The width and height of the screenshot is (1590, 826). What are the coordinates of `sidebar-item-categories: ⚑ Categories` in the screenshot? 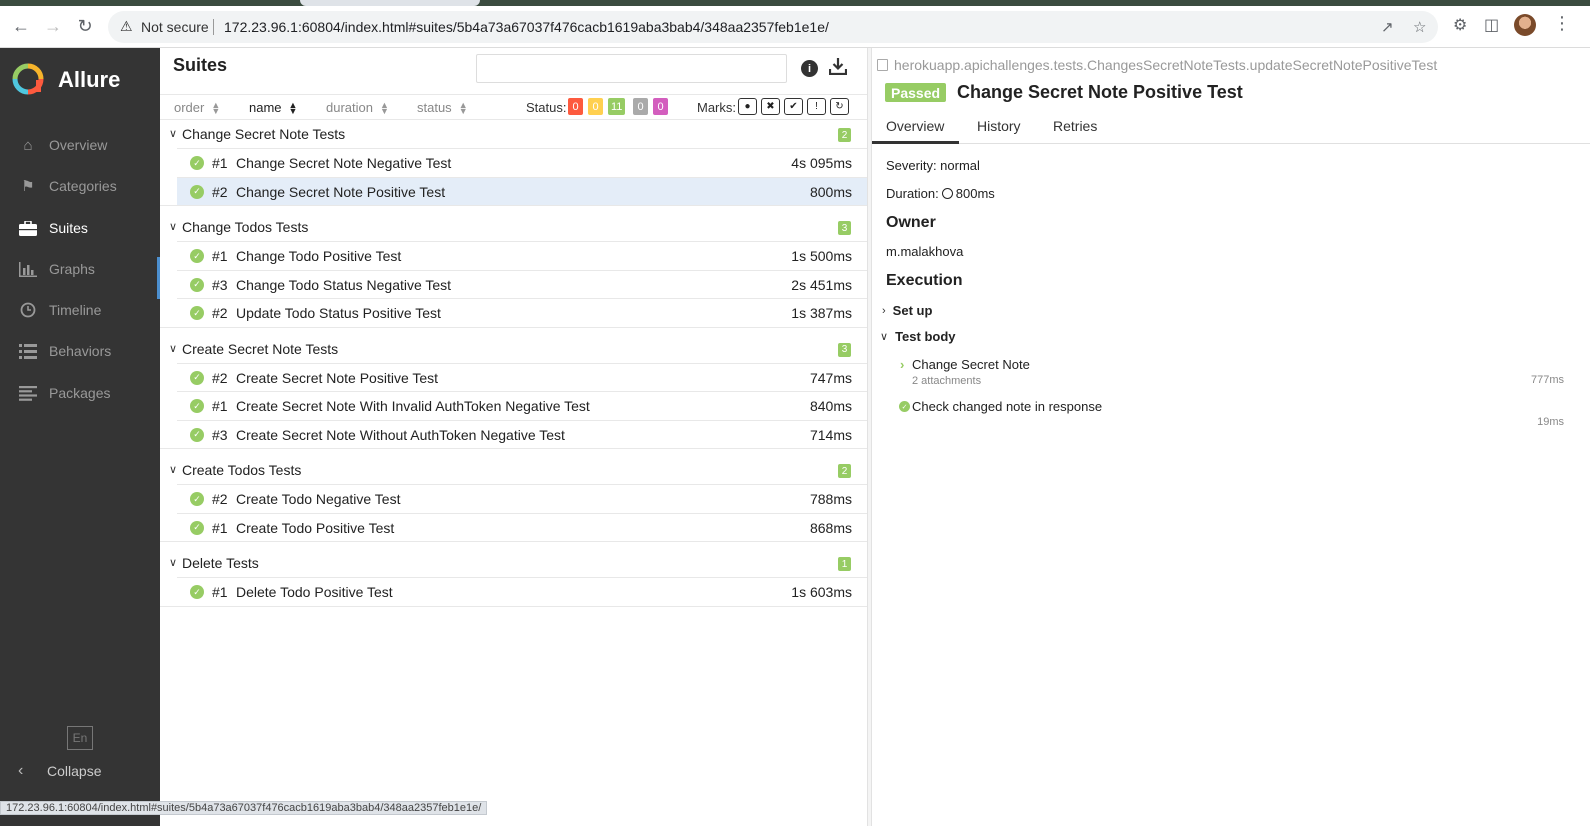 It's located at (80, 186).